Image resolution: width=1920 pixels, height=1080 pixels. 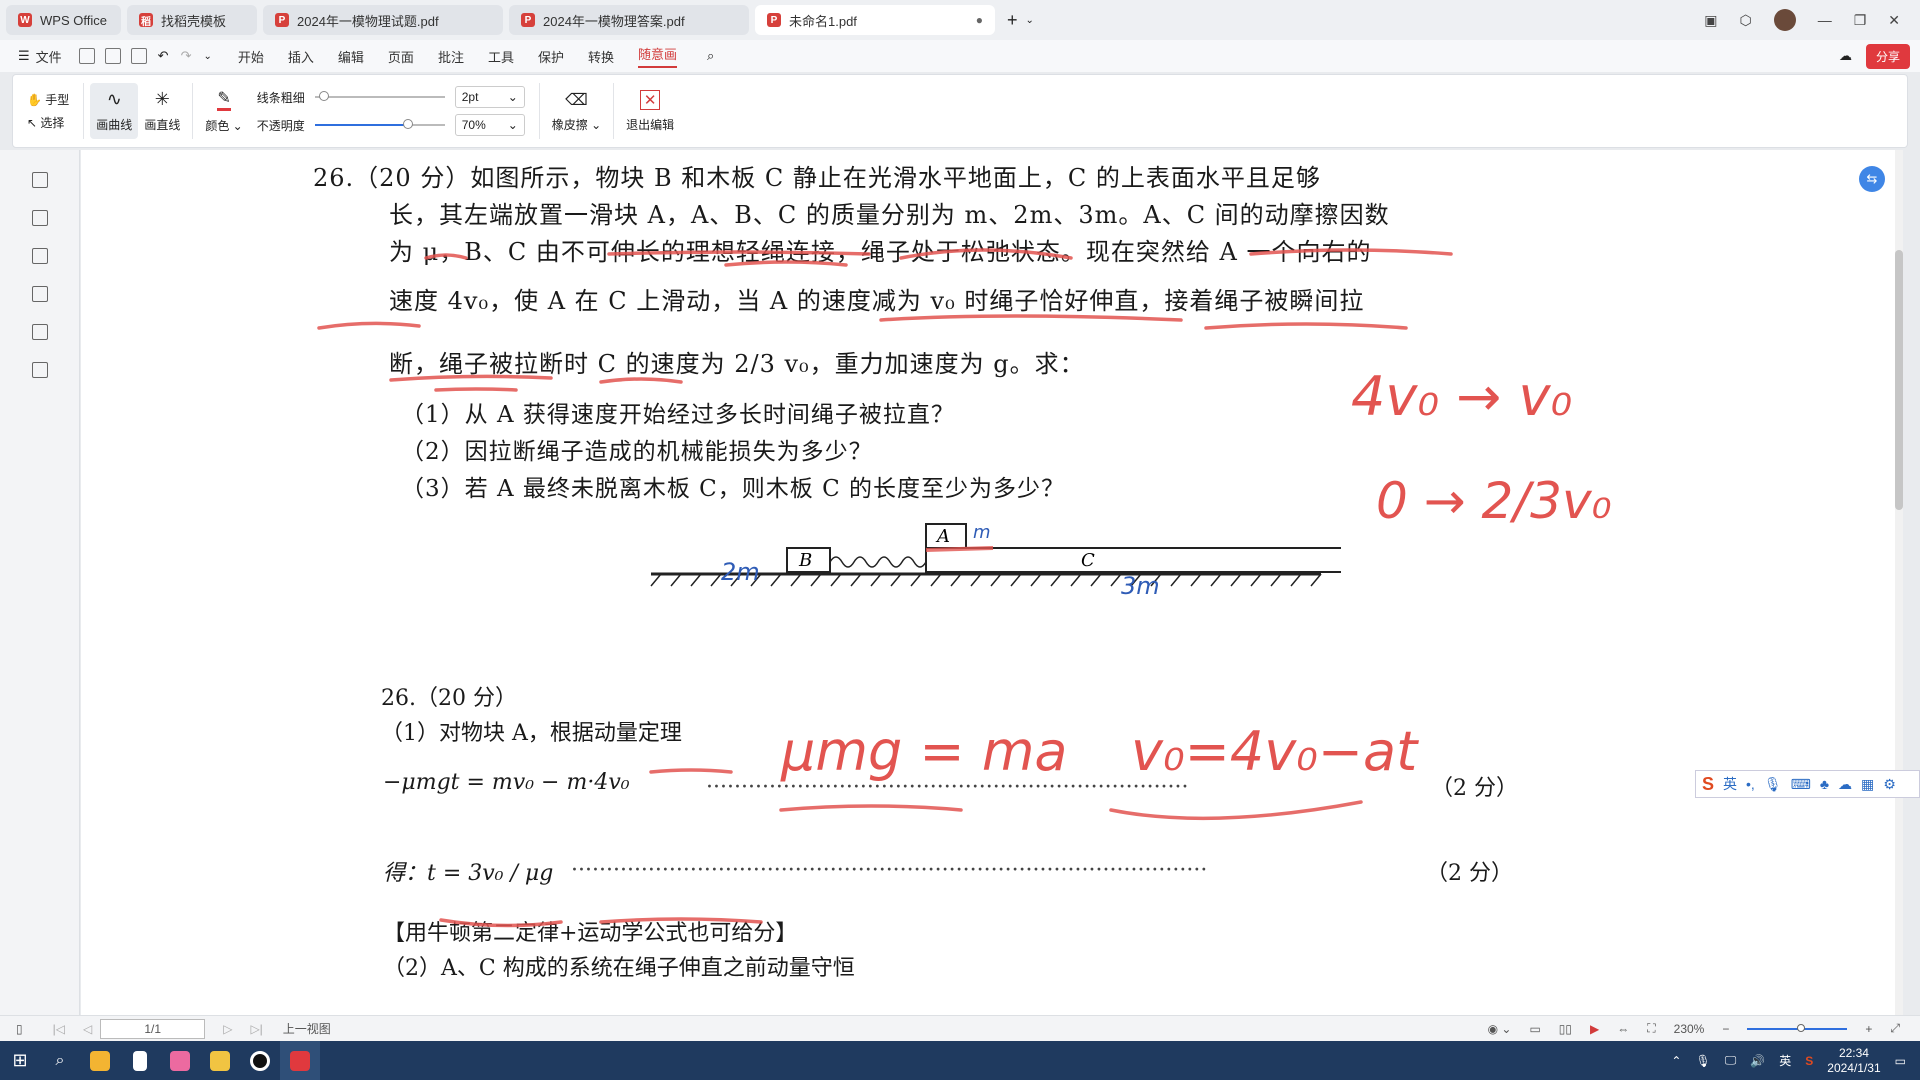 What do you see at coordinates (1845, 784) in the screenshot?
I see `cloud-ime-icon: ☁` at bounding box center [1845, 784].